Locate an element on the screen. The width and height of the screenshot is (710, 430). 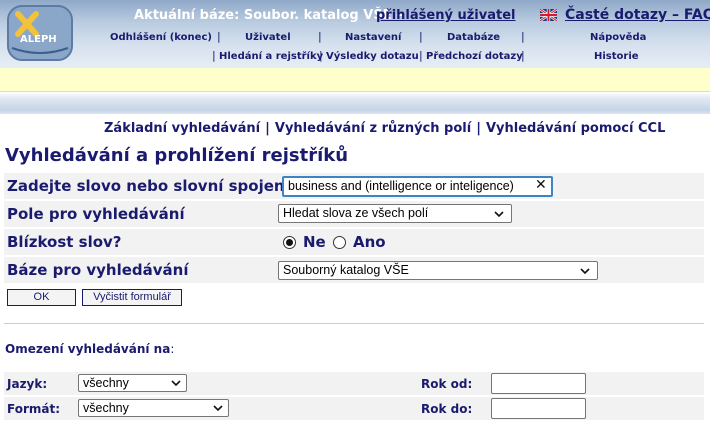
faq-link: Časté dotazy – FAQ is located at coordinates (637, 15).